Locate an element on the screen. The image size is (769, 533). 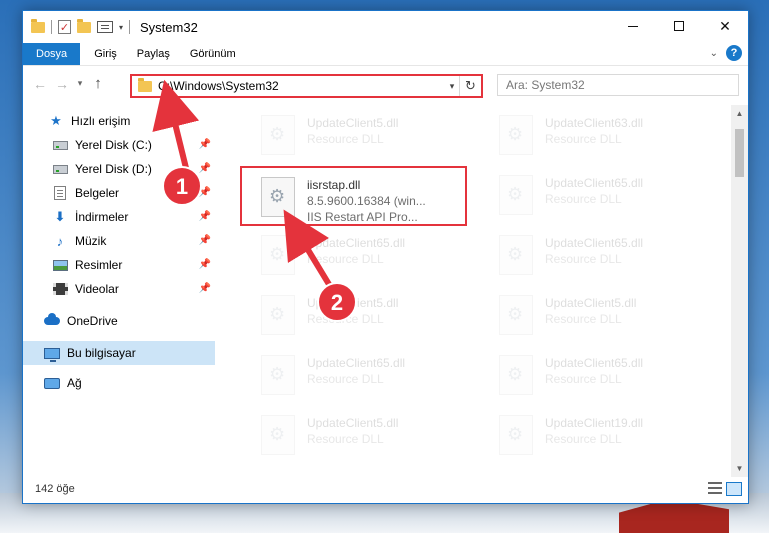
sidebar-item-downloads: ⬇ İndirmeler 📌 is located at coordinates (119, 217).